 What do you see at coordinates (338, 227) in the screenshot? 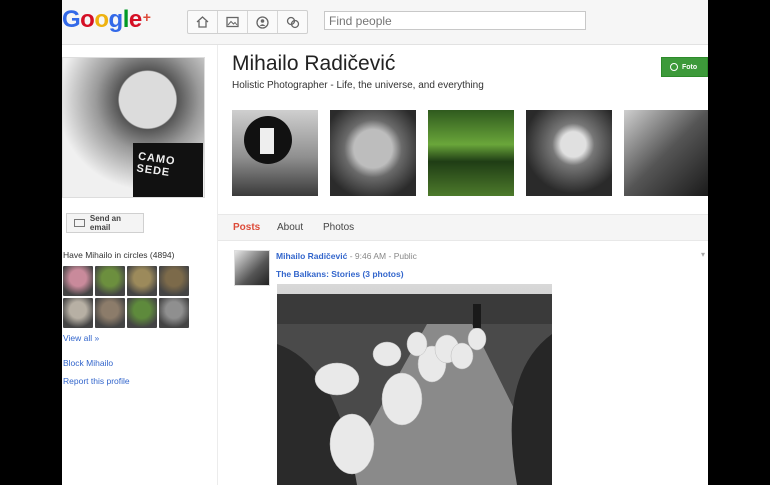
I see `tab-photos: Photos` at bounding box center [338, 227].